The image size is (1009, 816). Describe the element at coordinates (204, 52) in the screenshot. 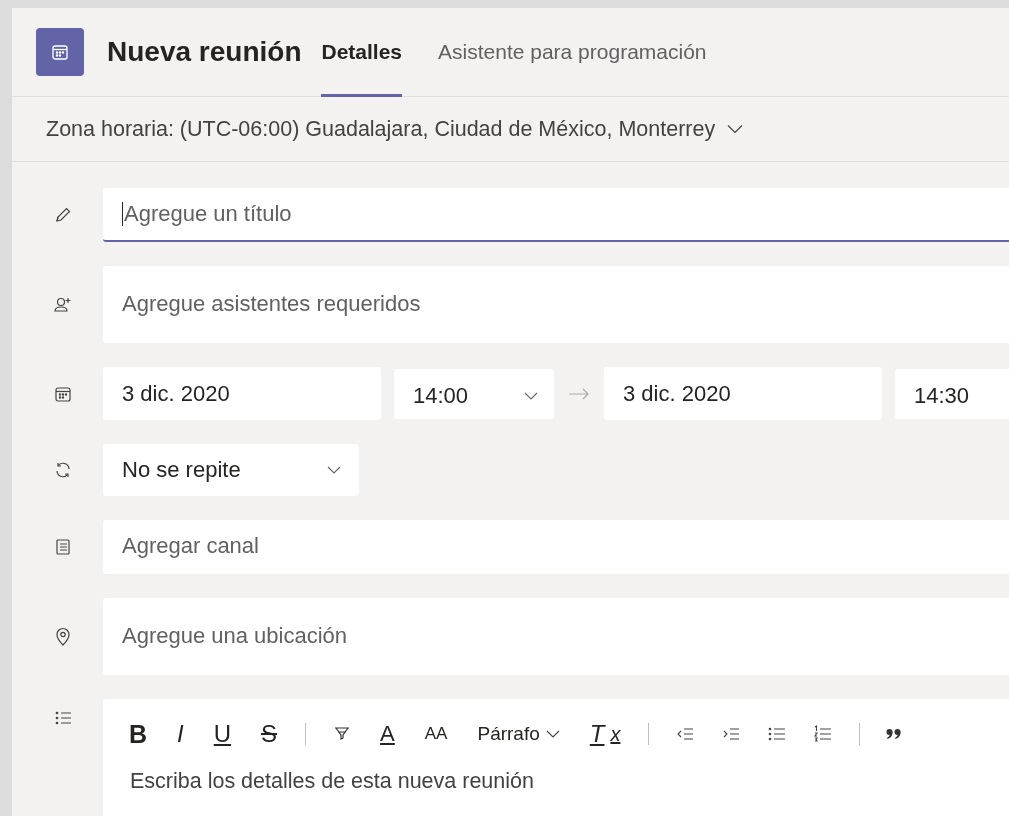

I see `page-title: Nueva reunión` at that location.